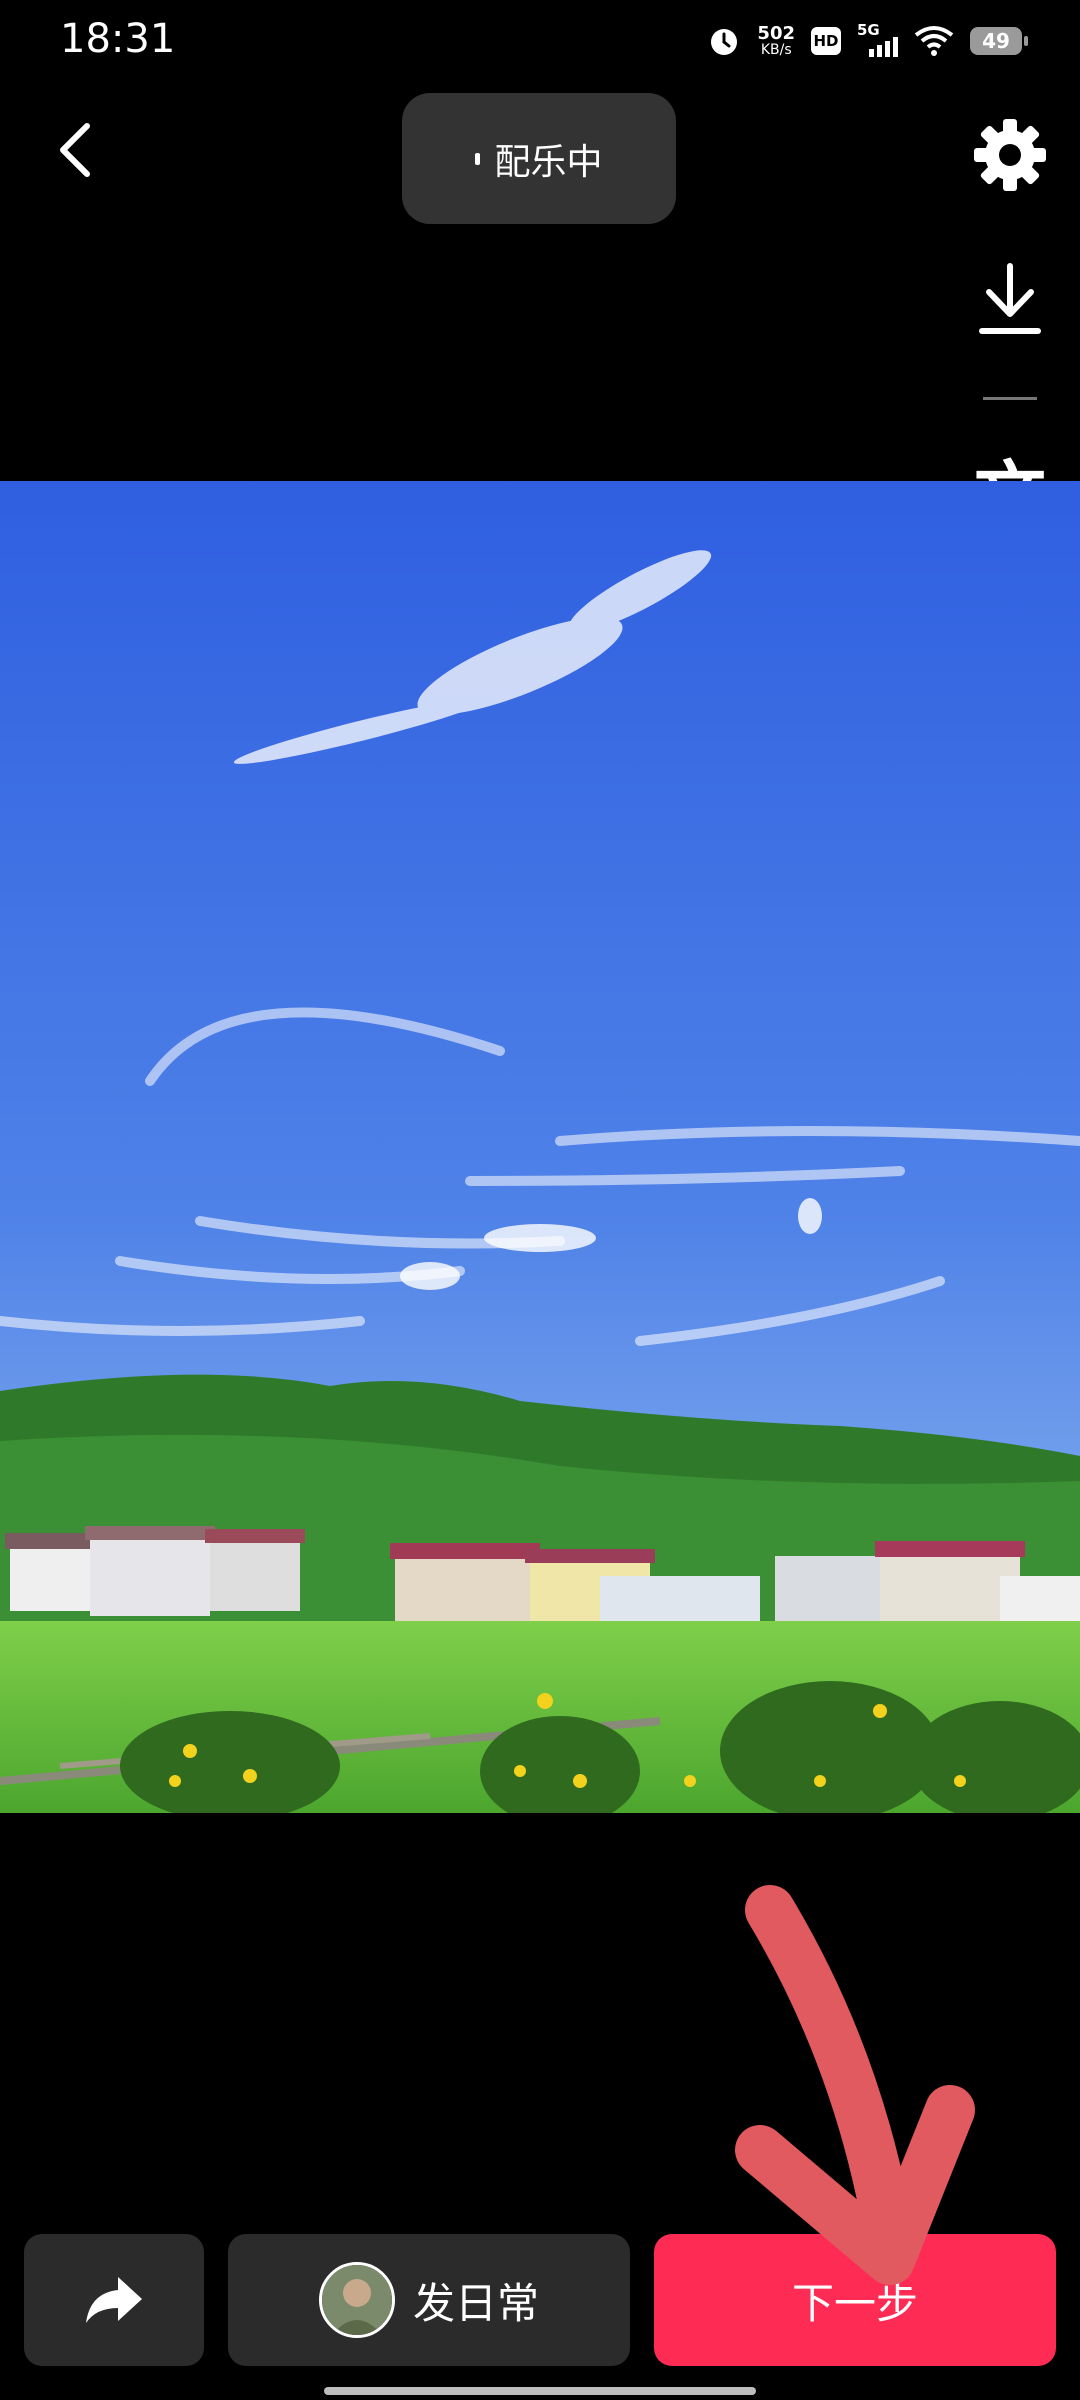 The image size is (1080, 2400). I want to click on net-speed: 502 KB/s, so click(776, 40).